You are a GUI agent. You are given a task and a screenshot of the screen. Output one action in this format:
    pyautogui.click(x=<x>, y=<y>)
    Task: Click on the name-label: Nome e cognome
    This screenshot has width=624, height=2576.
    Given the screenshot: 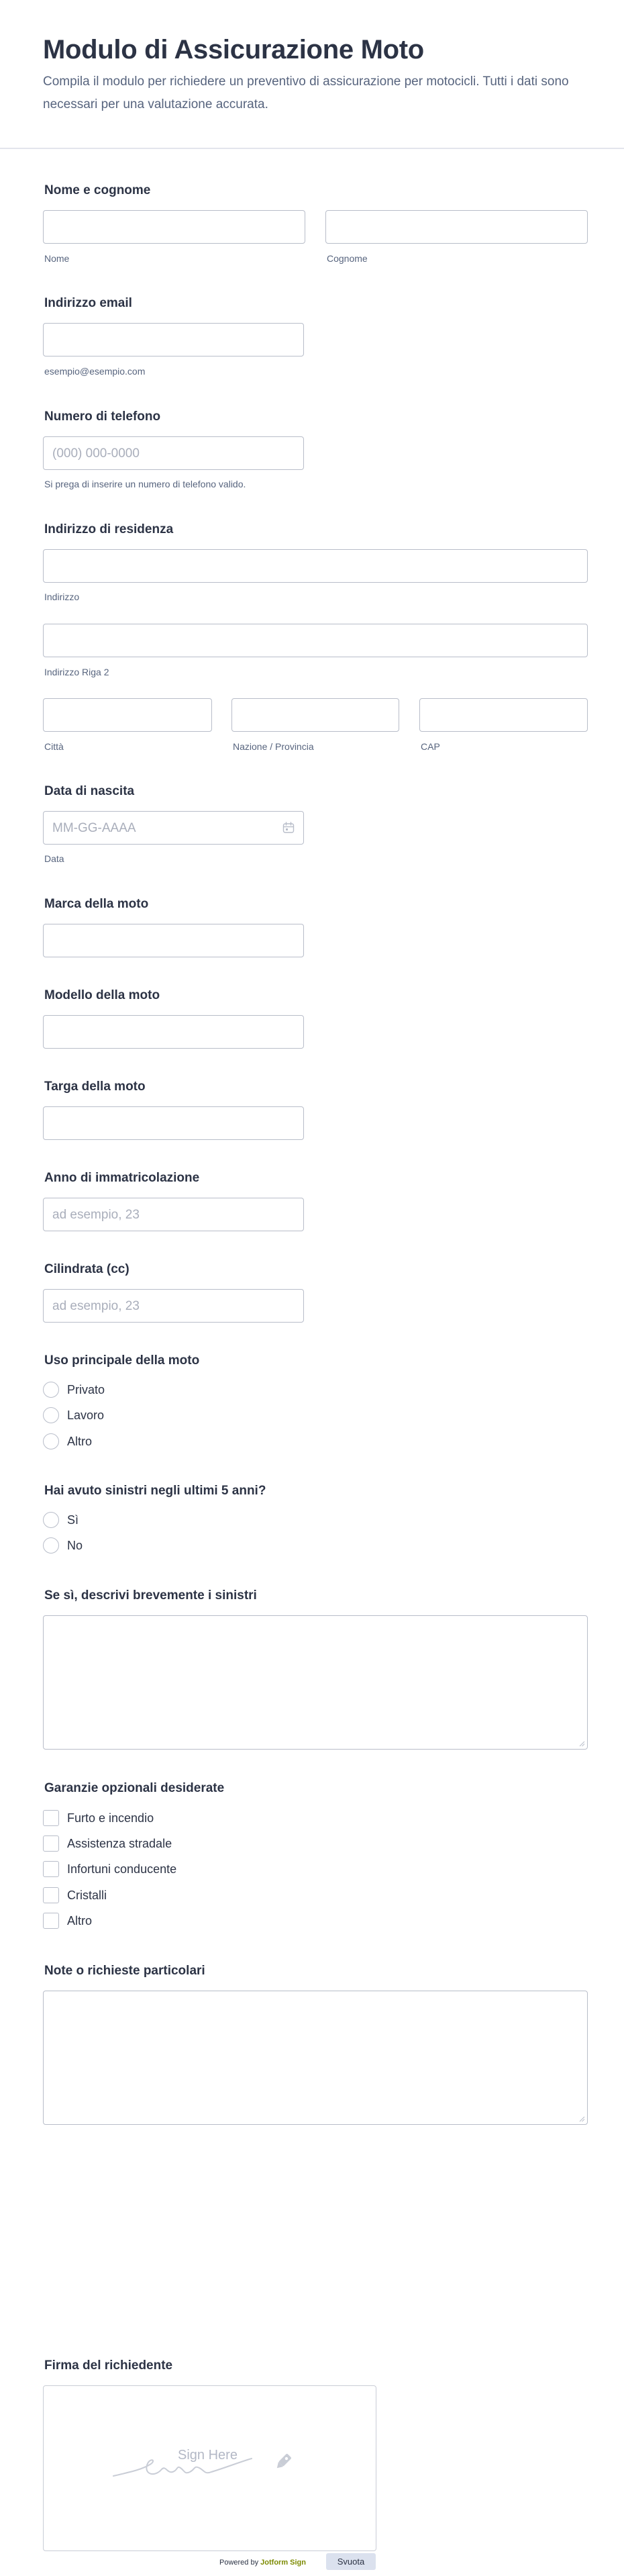 What is the action you would take?
    pyautogui.click(x=97, y=190)
    